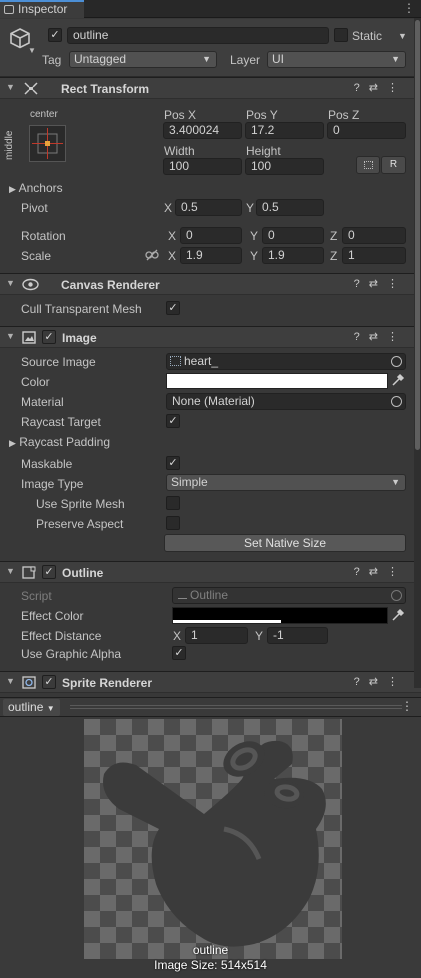  I want to click on outline-enabled-toggle: ✓, so click(49, 572).